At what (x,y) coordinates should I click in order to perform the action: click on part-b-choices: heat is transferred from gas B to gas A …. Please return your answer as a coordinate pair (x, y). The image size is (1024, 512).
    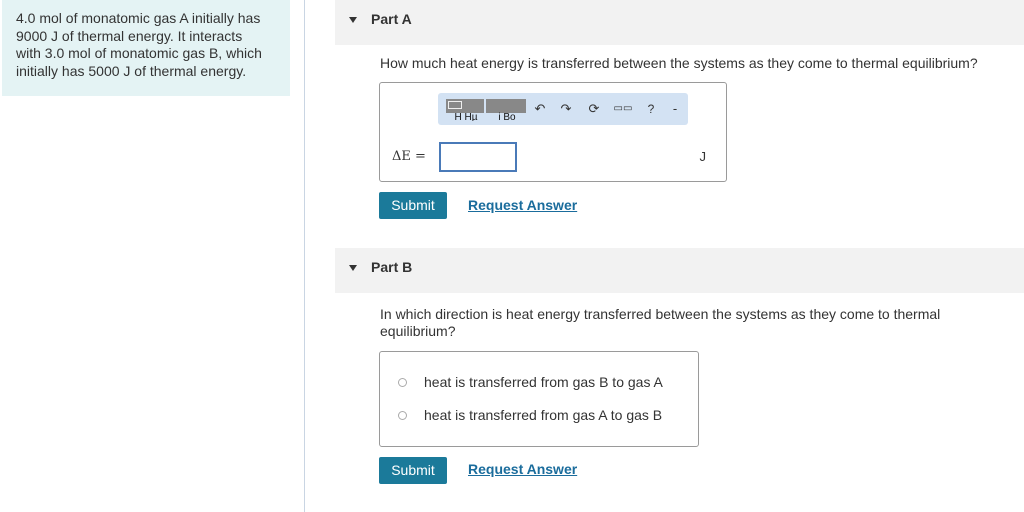
    Looking at the image, I should click on (539, 399).